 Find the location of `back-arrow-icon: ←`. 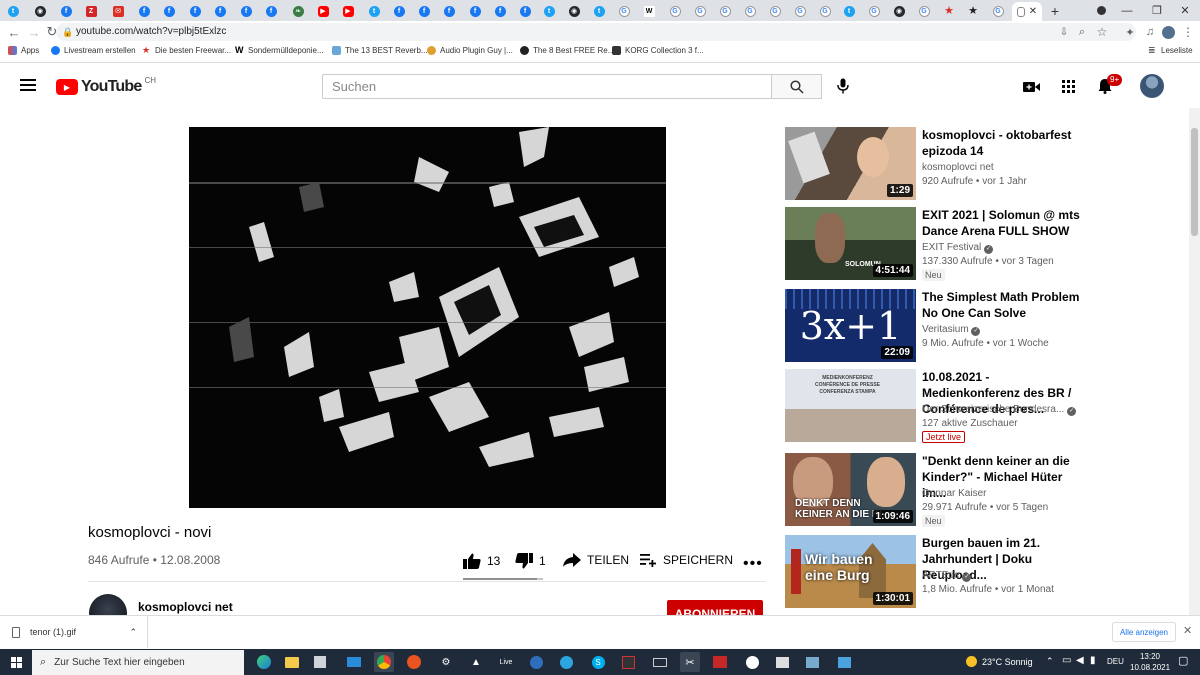

back-arrow-icon: ← is located at coordinates (14, 32).